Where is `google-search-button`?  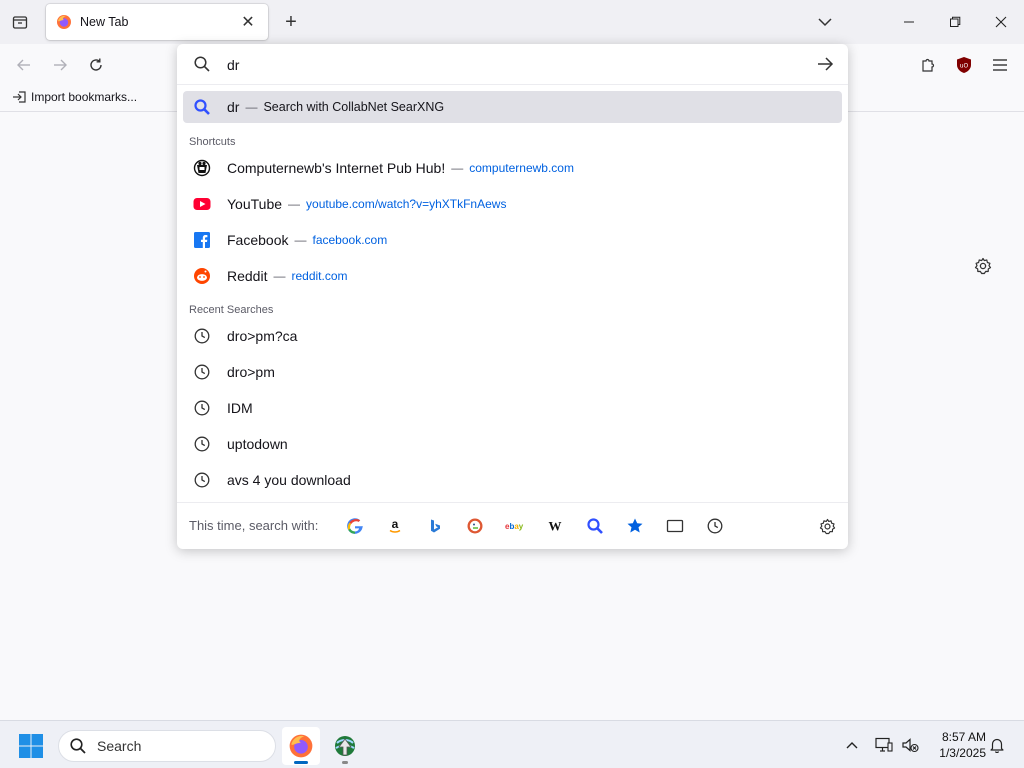
google-search-button is located at coordinates (355, 526).